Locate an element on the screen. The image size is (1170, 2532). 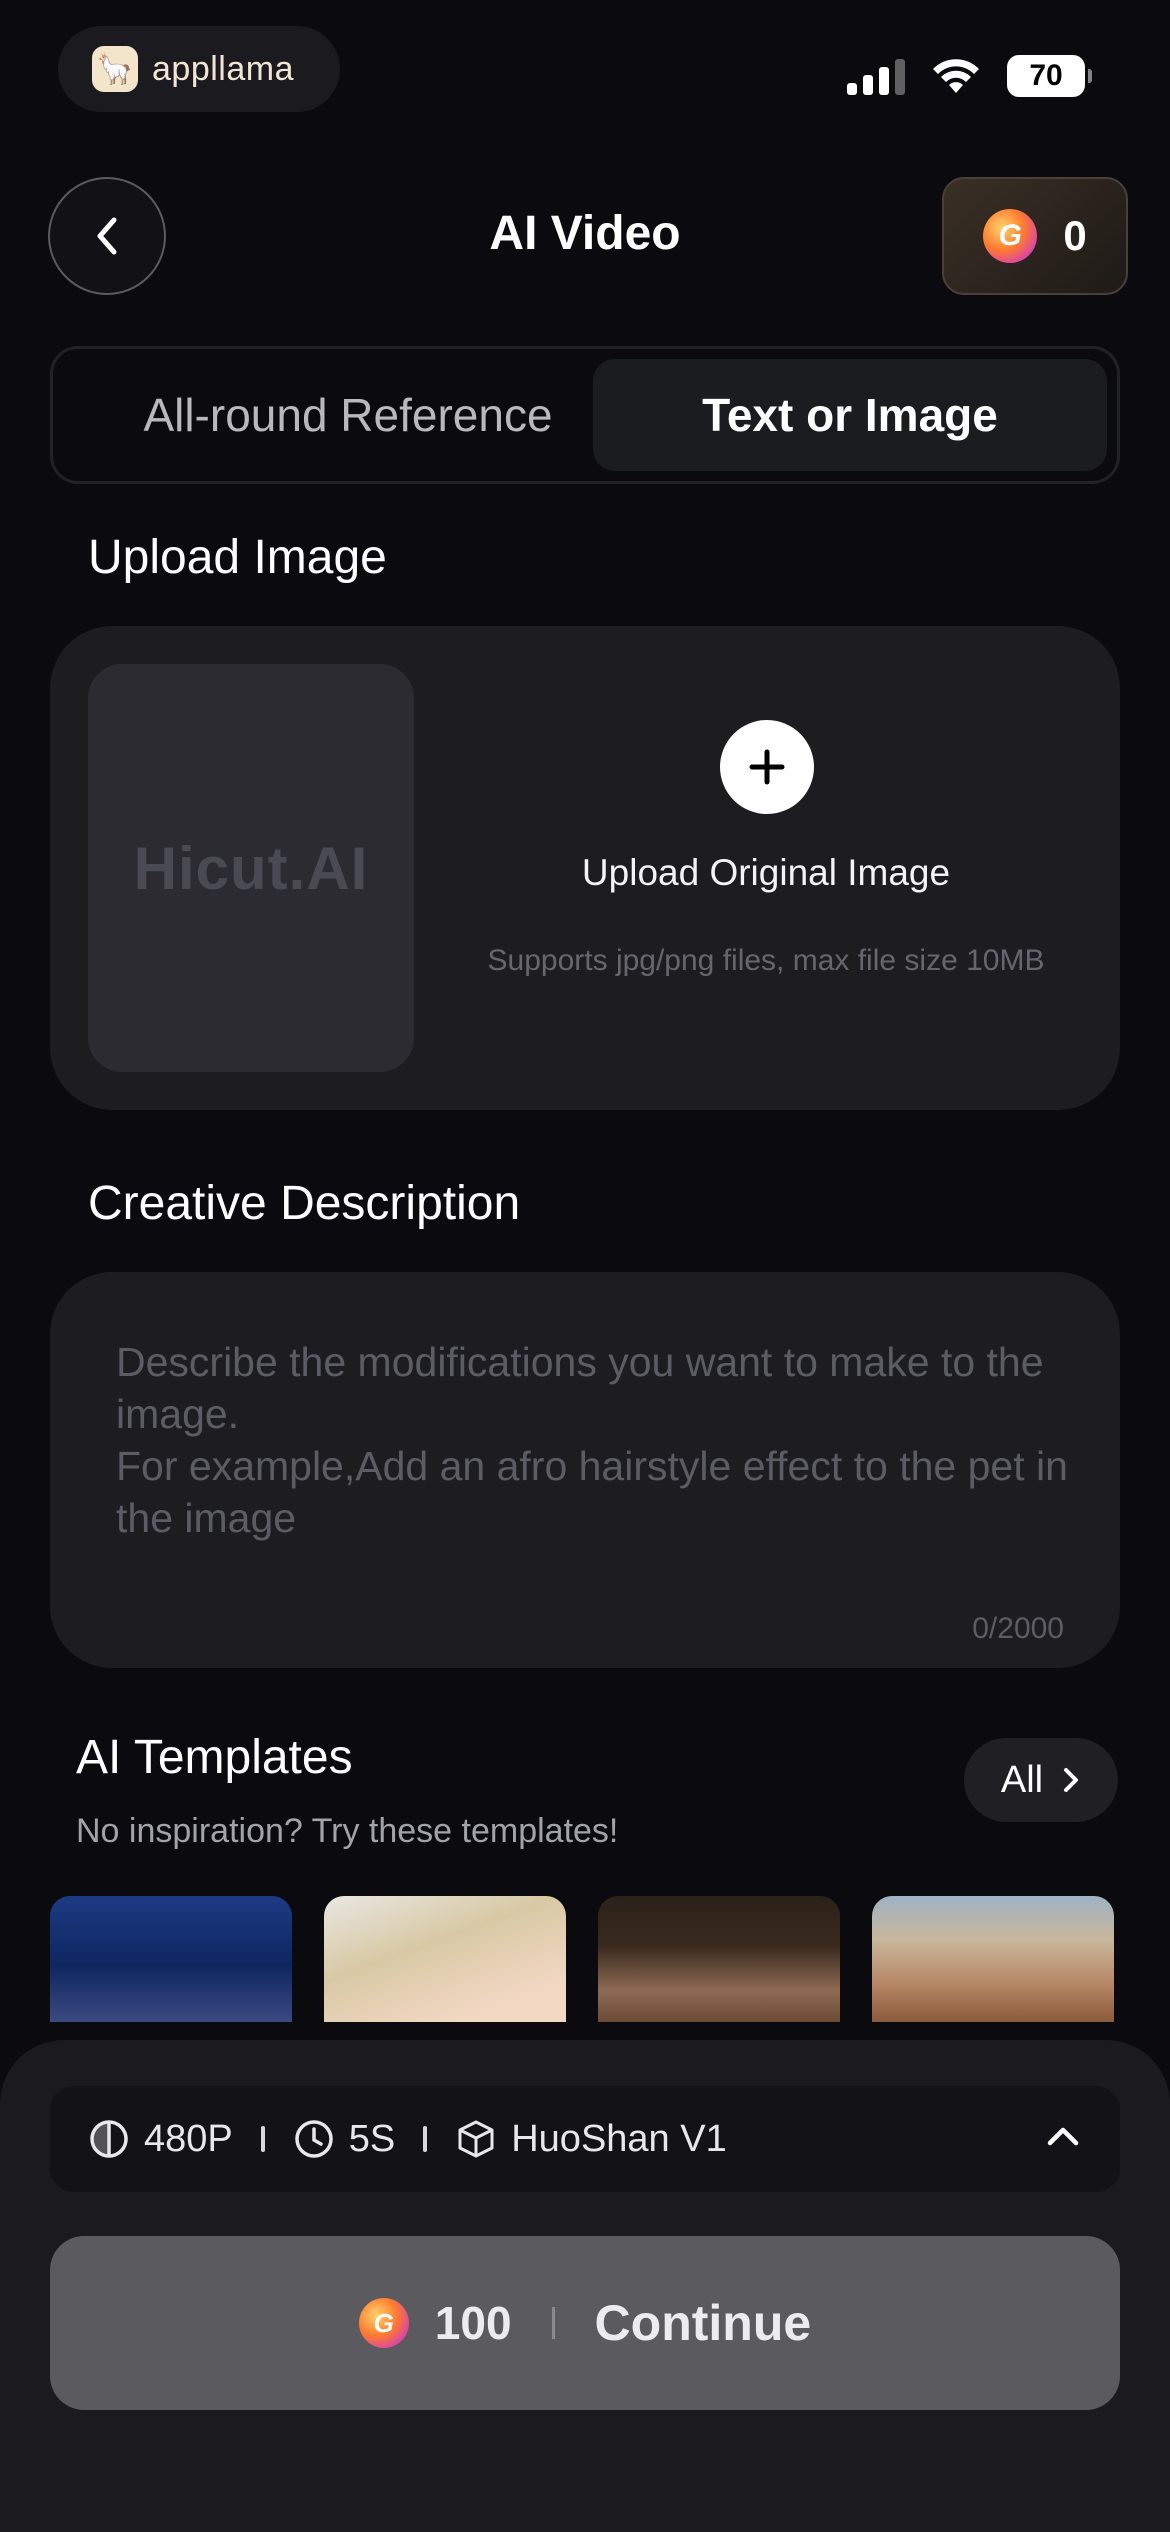
cost-value: 100 is located at coordinates (473, 2323).